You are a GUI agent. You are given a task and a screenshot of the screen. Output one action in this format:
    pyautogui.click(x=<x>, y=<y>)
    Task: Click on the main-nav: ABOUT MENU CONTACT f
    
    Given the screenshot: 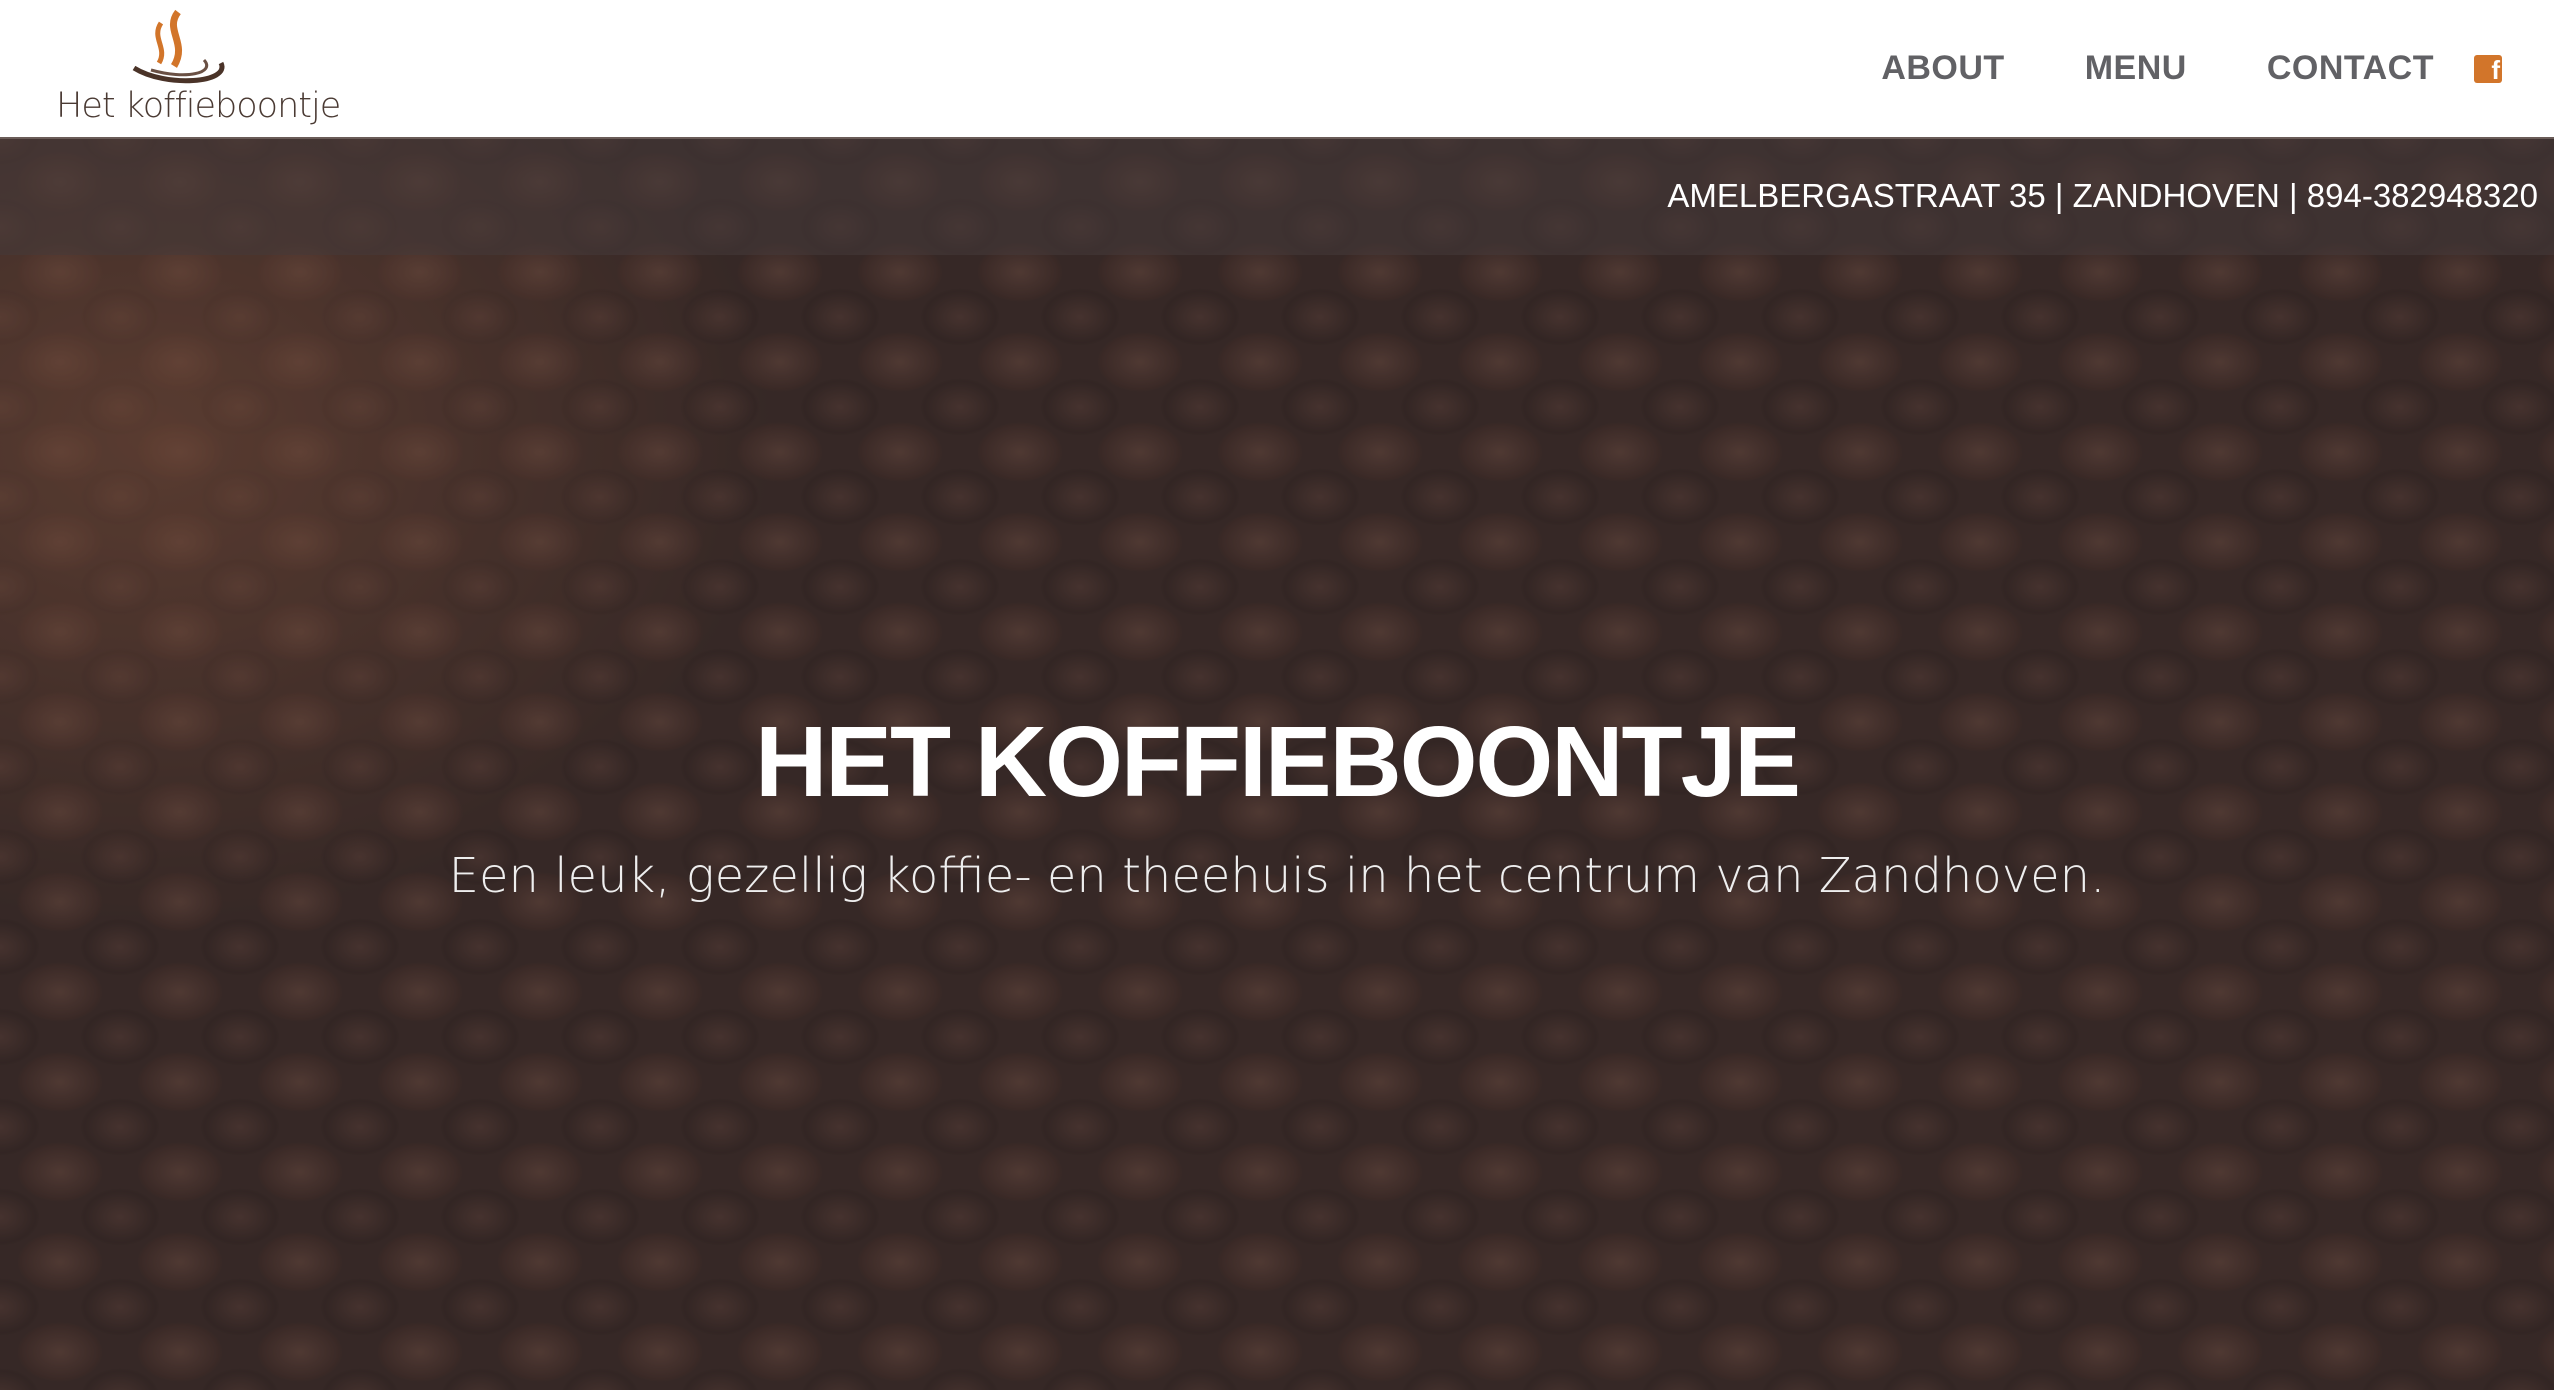 What is the action you would take?
    pyautogui.click(x=2217, y=68)
    